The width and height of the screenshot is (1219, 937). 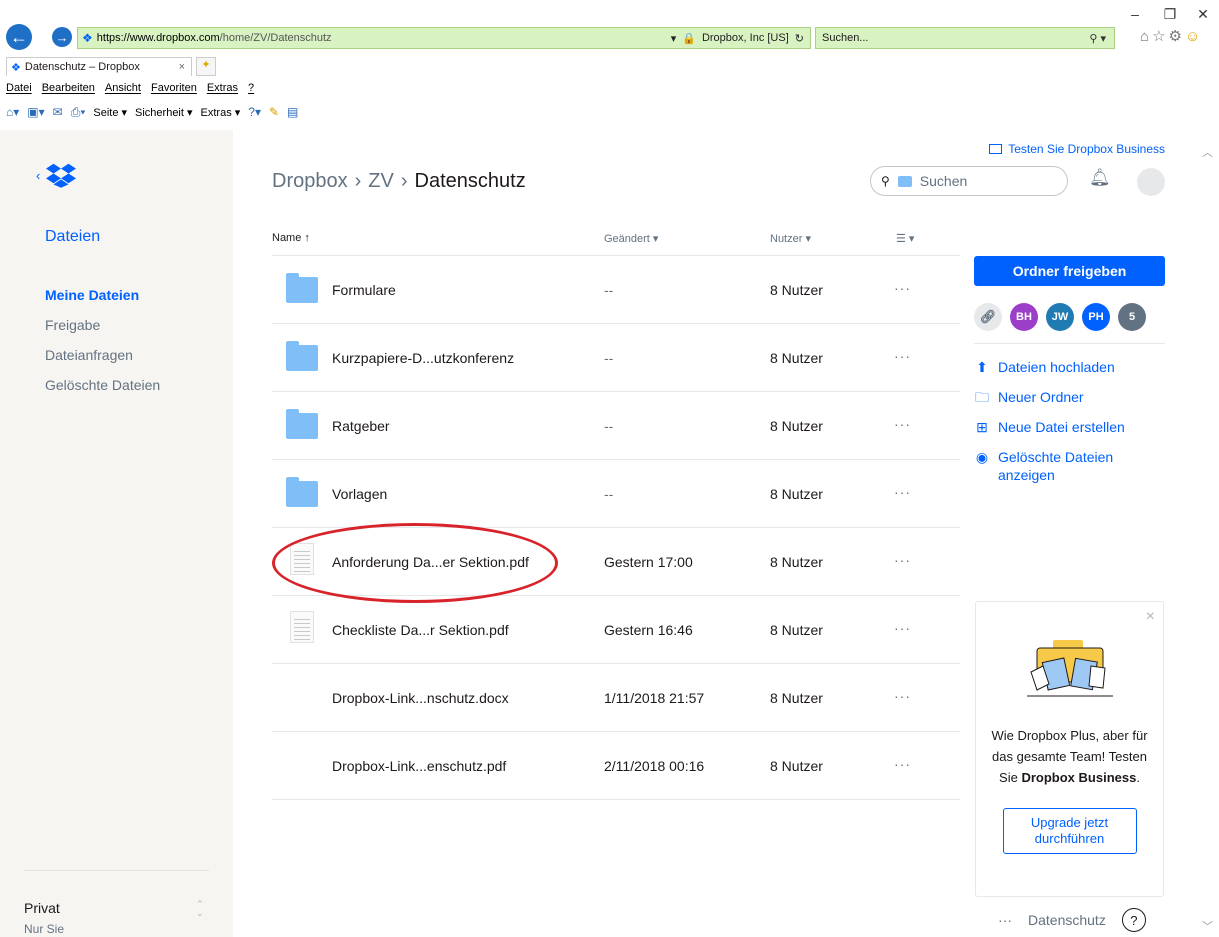 What do you see at coordinates (364, 290) in the screenshot?
I see `file-name: Formulare` at bounding box center [364, 290].